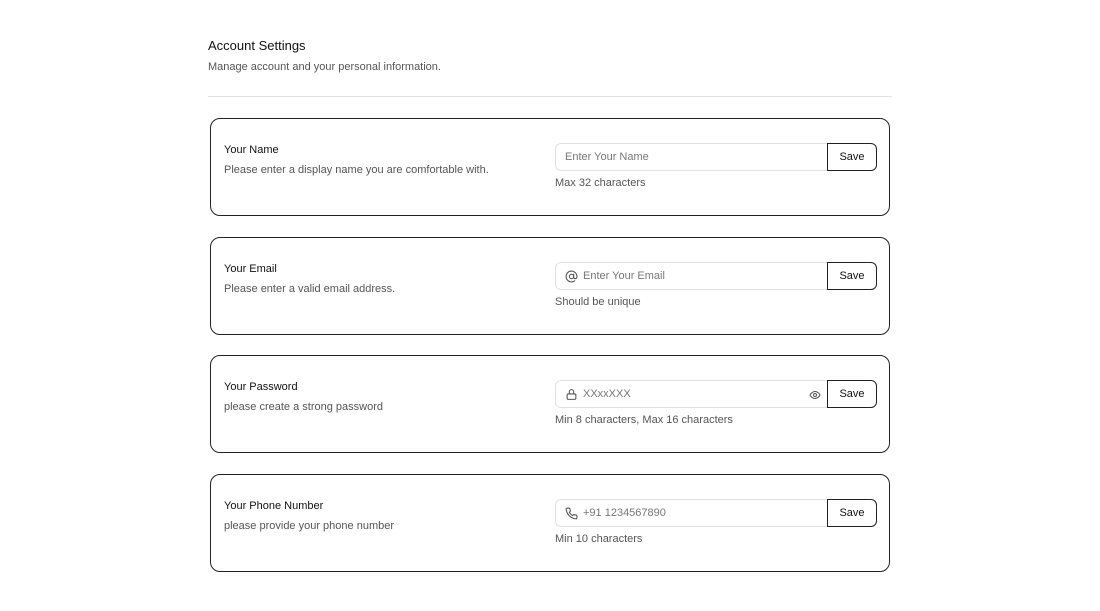 The image size is (1100, 611). I want to click on email-field-group: Save, so click(716, 276).